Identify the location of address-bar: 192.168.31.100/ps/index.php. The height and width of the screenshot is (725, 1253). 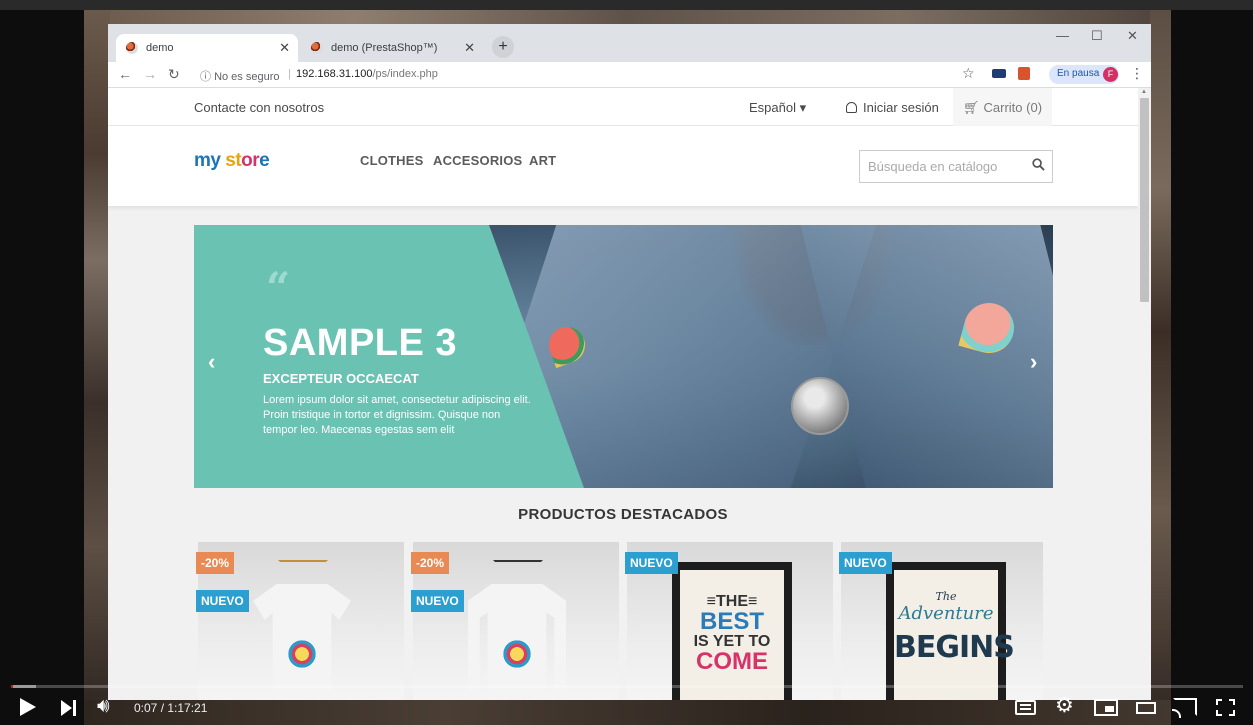
(367, 74).